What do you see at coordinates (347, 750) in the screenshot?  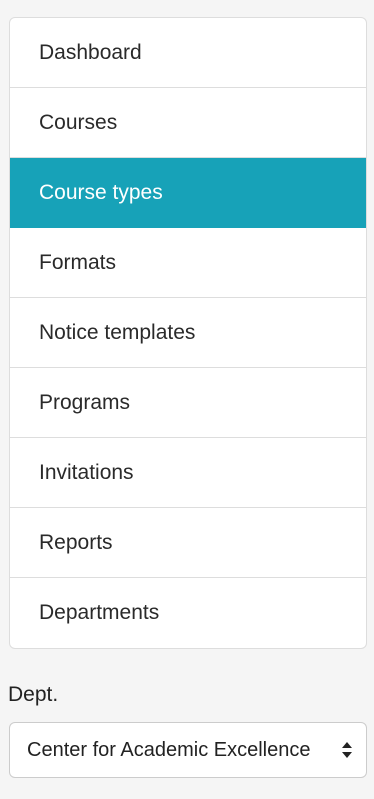 I see `updown-chevron-icon` at bounding box center [347, 750].